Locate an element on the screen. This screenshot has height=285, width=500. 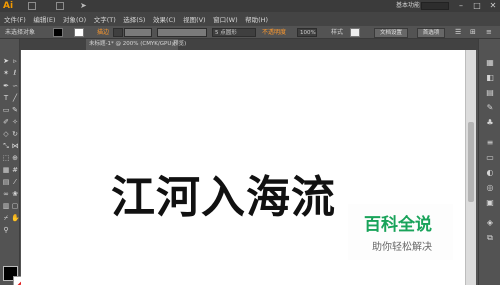
maximize-button: □ is located at coordinates (477, 6).